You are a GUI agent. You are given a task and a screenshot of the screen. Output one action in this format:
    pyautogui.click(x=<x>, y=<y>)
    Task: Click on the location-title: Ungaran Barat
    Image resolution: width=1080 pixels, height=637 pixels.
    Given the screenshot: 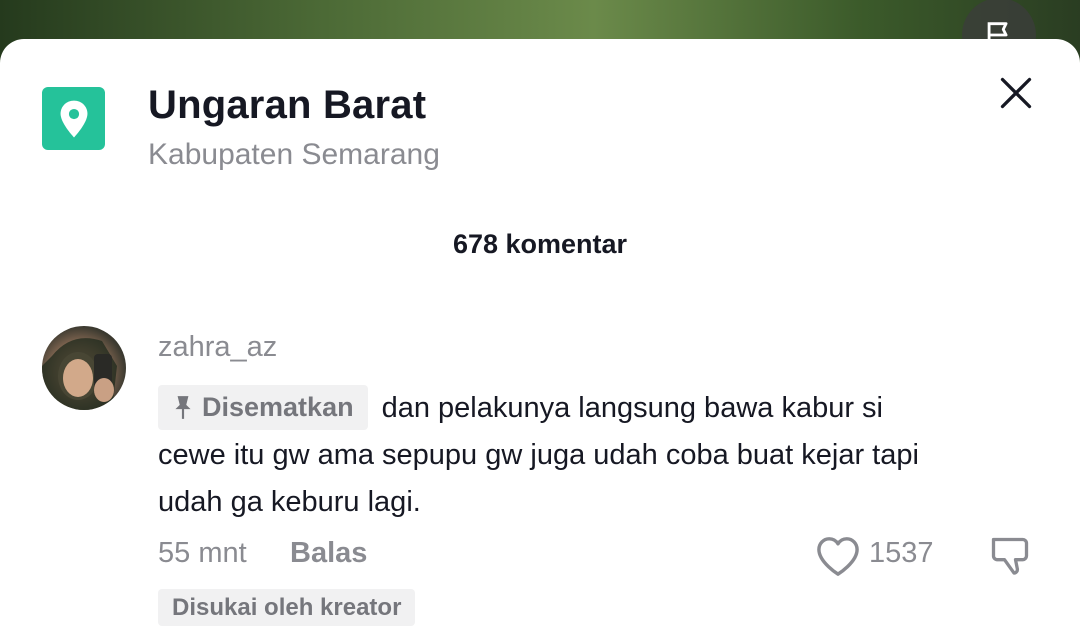 What is the action you would take?
    pyautogui.click(x=287, y=105)
    